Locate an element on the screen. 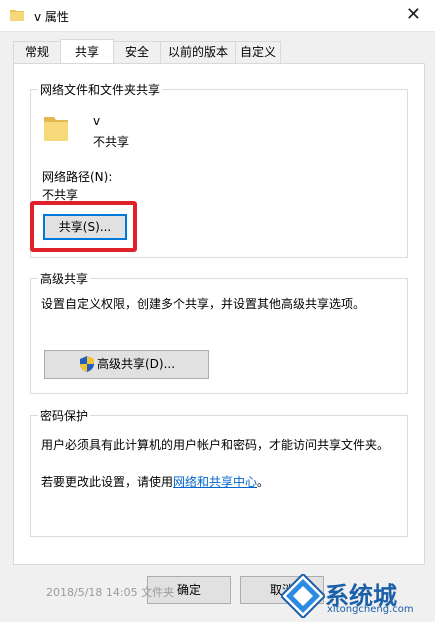 Image resolution: width=435 pixels, height=622 pixels. watermark-url: xitongcheng.com is located at coordinates (370, 609).